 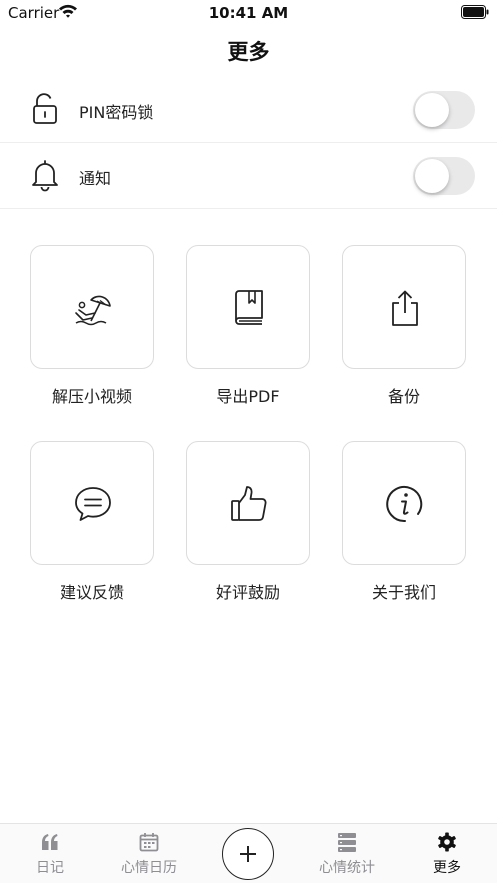 I want to click on tile-backup: 备份, so click(x=404, y=326).